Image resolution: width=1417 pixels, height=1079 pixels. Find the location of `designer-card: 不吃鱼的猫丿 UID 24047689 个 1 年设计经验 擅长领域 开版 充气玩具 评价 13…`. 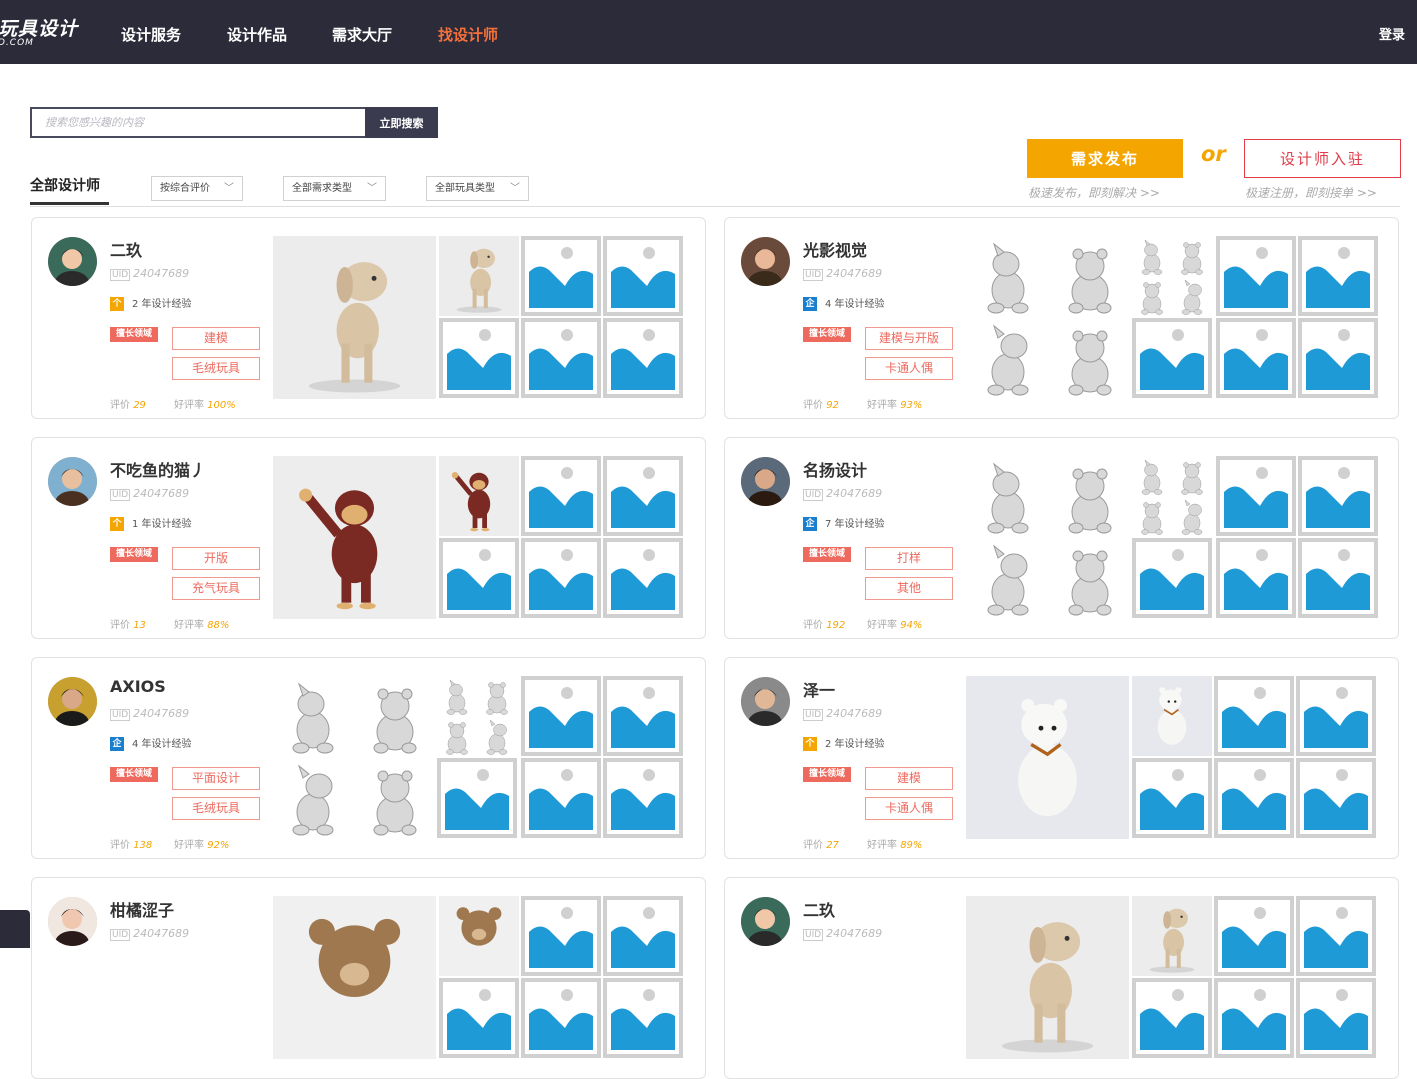

designer-card: 不吃鱼的猫丿 UID 24047689 个 1 年设计经验 擅长领域 开版 充气玩具 评价 13… is located at coordinates (368, 538).